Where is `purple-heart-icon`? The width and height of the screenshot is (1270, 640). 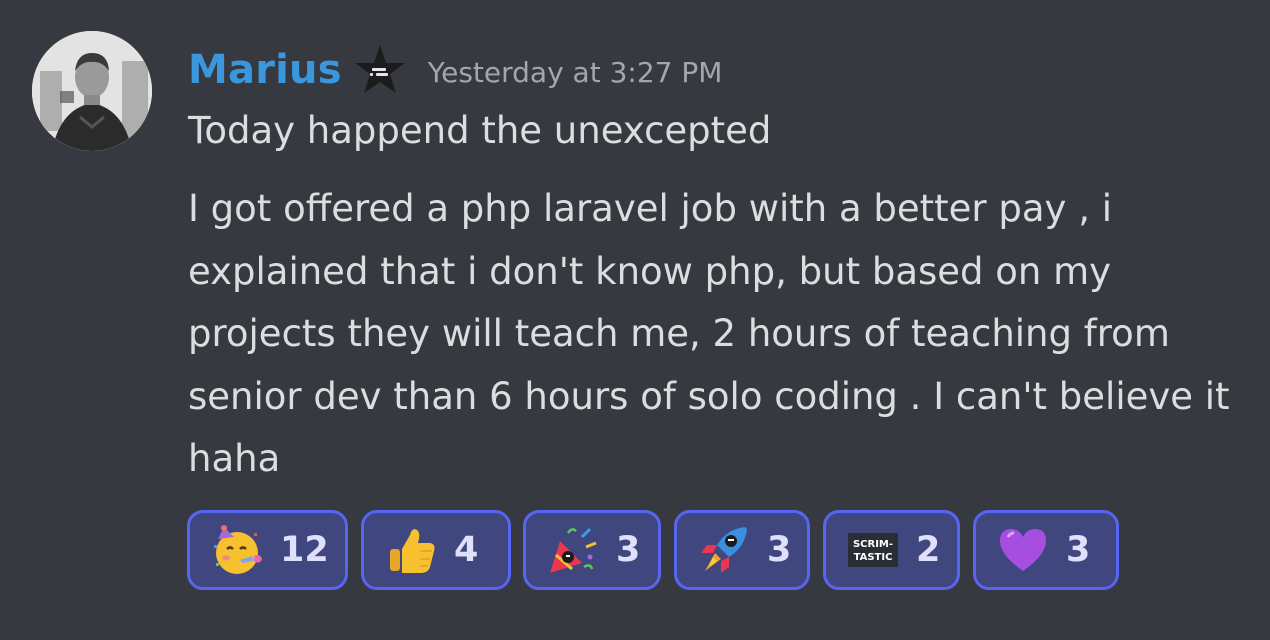 purple-heart-icon is located at coordinates (1023, 550).